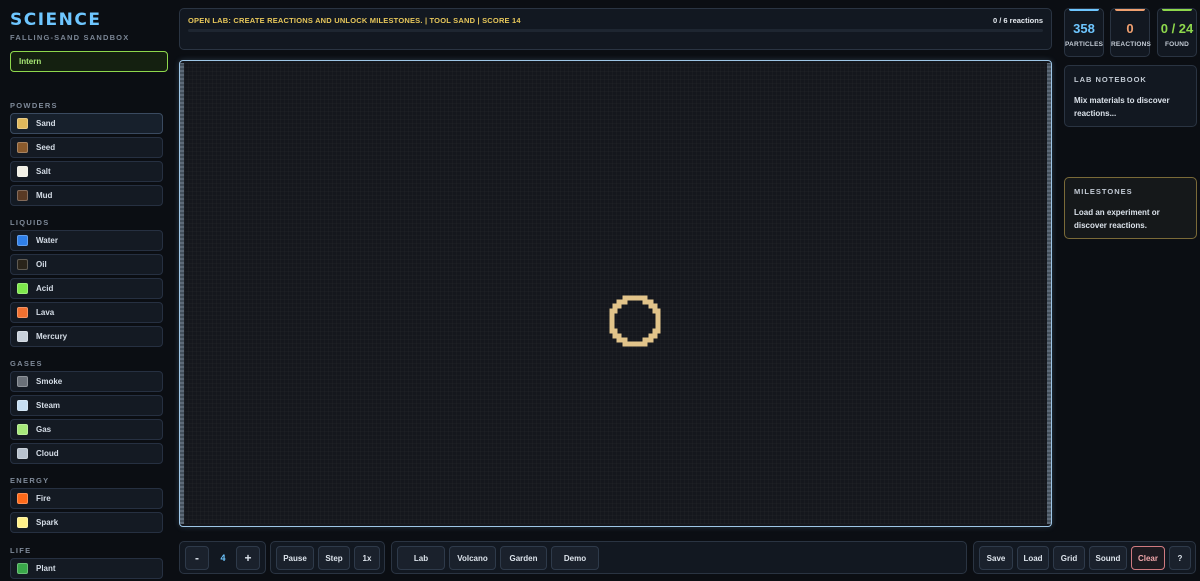 This screenshot has height=581, width=1200. I want to click on particles-value: 358, so click(1084, 28).